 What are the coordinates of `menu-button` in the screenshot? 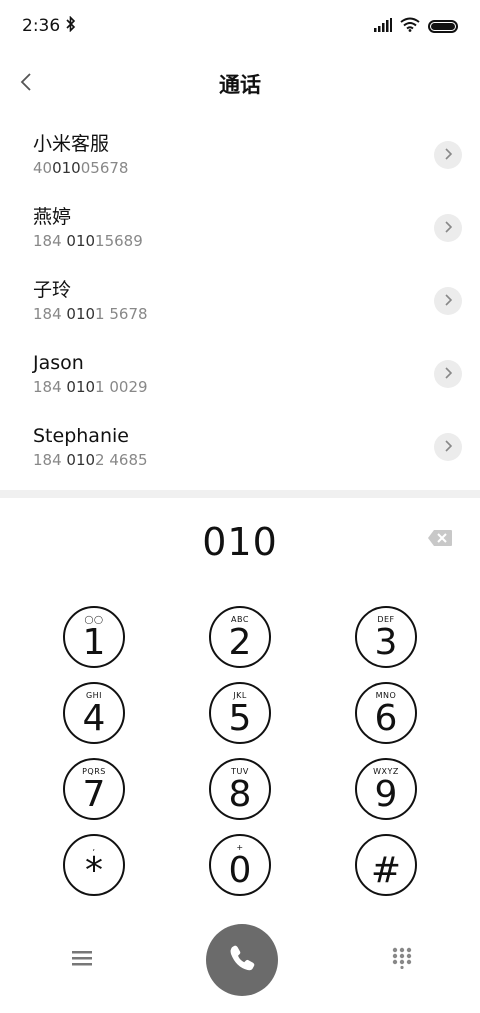 It's located at (82, 960).